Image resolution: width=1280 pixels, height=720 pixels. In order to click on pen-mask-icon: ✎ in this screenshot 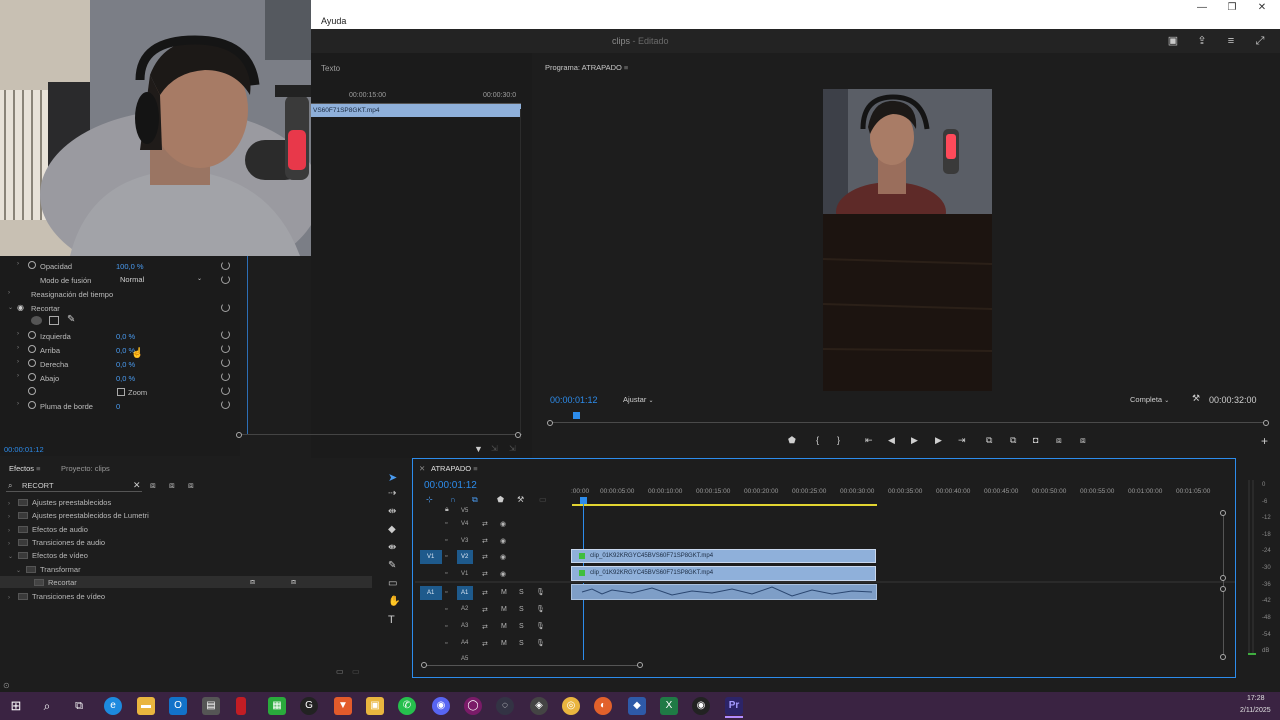, I will do `click(71, 319)`.